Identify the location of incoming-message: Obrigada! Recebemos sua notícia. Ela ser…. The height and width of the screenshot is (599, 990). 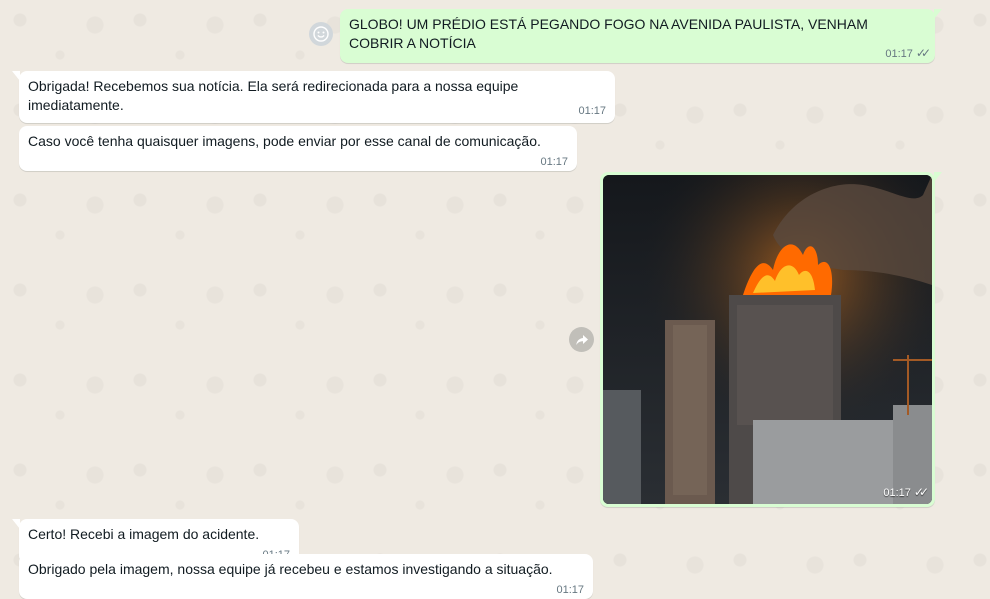
(313, 97).